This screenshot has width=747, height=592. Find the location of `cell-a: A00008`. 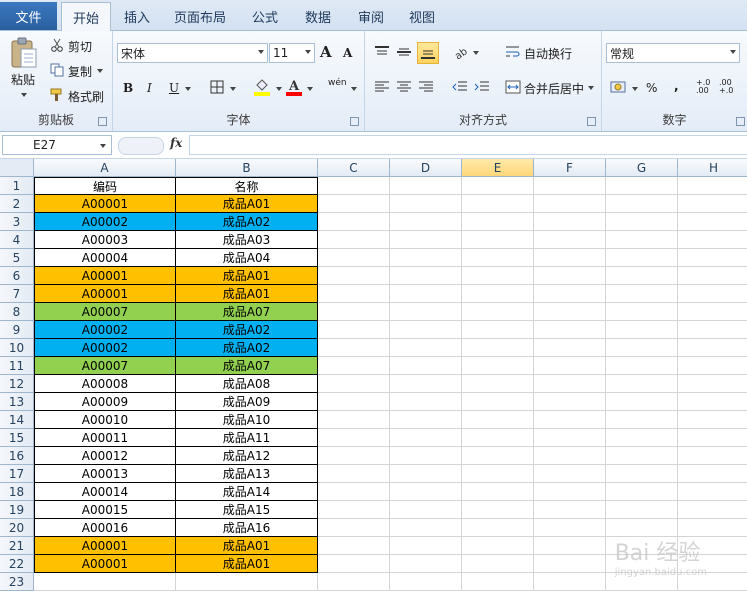

cell-a: A00008 is located at coordinates (105, 384).